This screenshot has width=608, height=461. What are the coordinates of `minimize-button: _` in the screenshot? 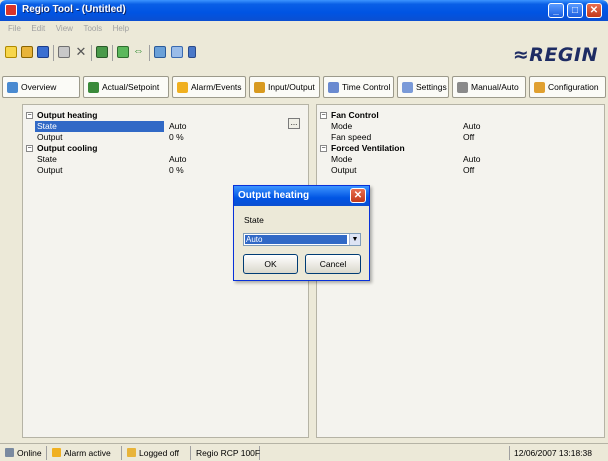 It's located at (556, 10).